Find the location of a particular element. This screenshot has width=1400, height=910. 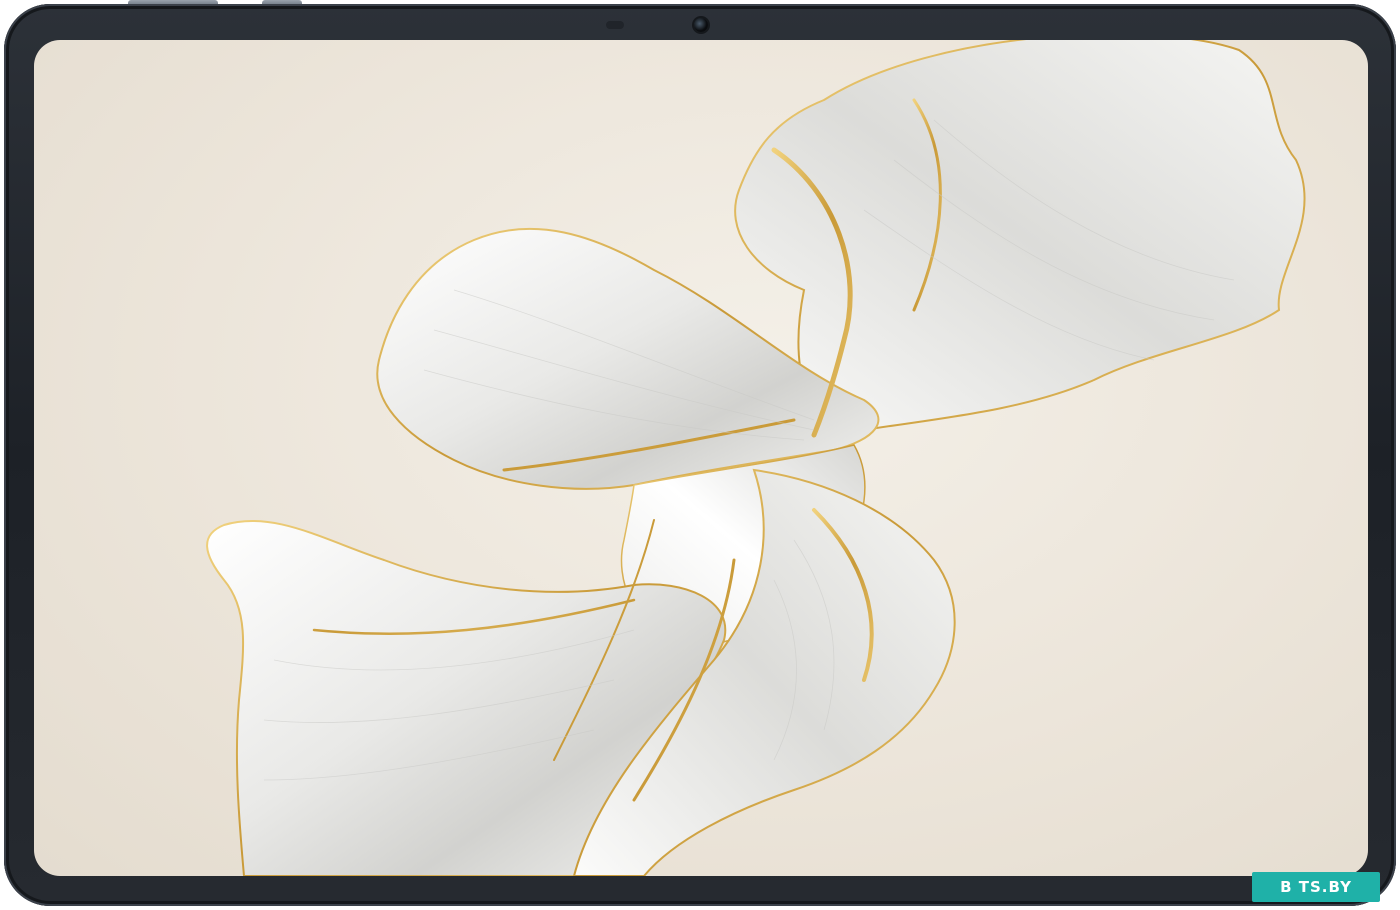

light-sensor is located at coordinates (615, 25).